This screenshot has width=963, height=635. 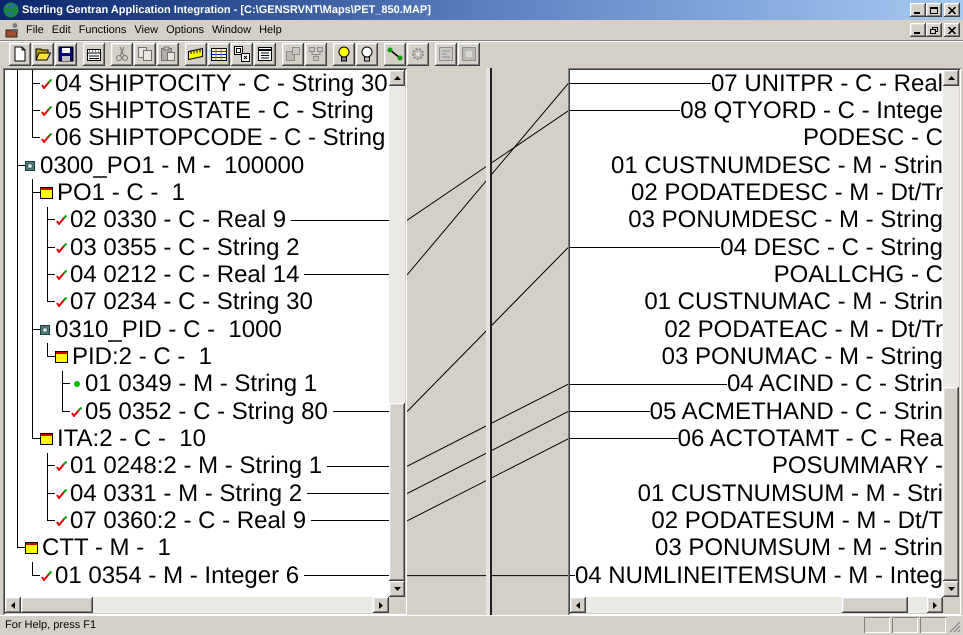 What do you see at coordinates (810, 439) in the screenshot?
I see `tree-item: 06 ACTOTAMT - C - Rea` at bounding box center [810, 439].